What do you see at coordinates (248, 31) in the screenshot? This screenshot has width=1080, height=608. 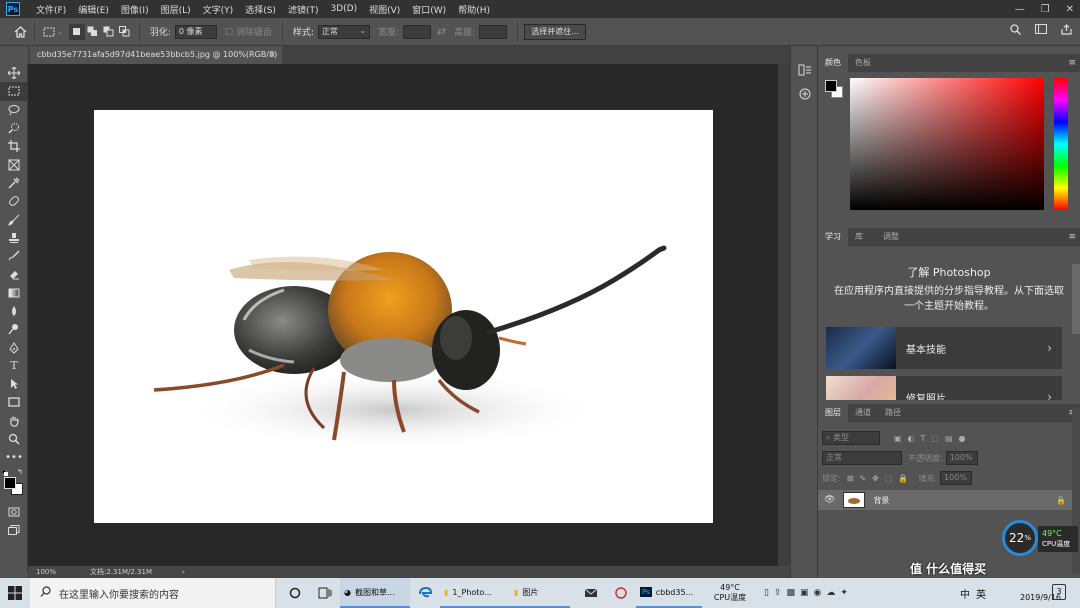 I see `antialias-checkbox: ☐ 消除锯齿` at bounding box center [248, 31].